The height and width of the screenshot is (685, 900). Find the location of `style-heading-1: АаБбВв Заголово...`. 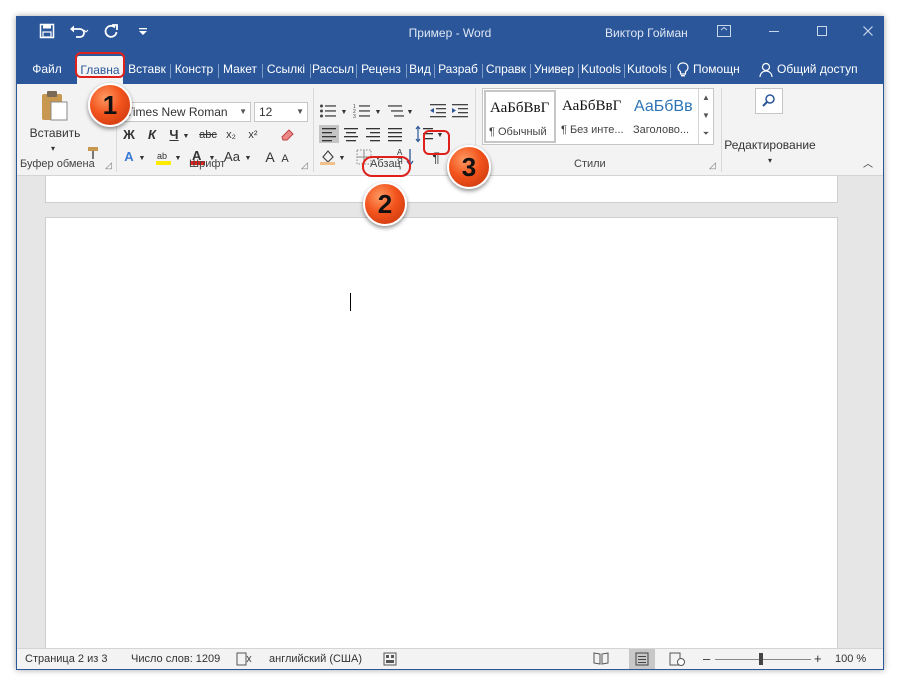

style-heading-1: АаБбВв Заголово... is located at coordinates (666, 116).